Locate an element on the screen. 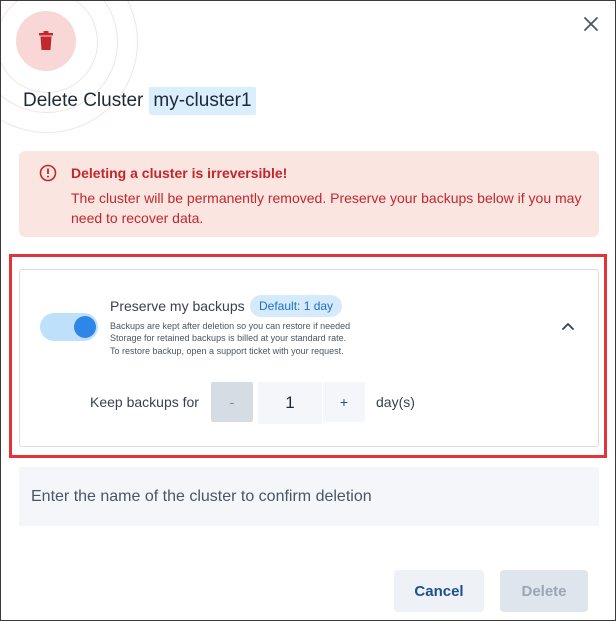 The width and height of the screenshot is (616, 621). default-retention-badge: Default: 1 day is located at coordinates (296, 306).